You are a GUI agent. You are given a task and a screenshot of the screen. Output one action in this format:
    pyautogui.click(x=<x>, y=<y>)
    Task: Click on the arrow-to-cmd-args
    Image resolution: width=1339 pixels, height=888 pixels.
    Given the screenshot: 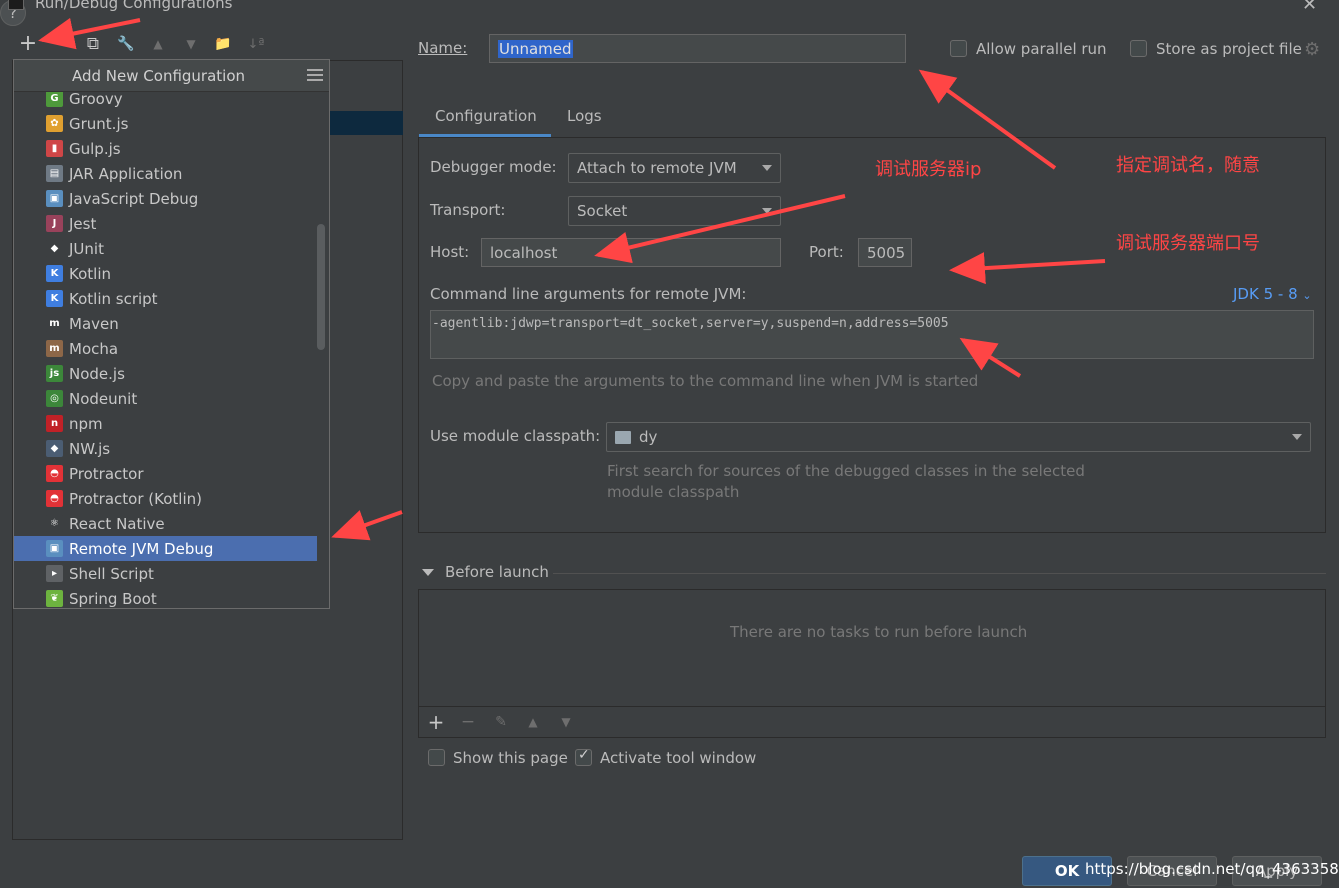 What is the action you would take?
    pyautogui.click(x=990, y=357)
    